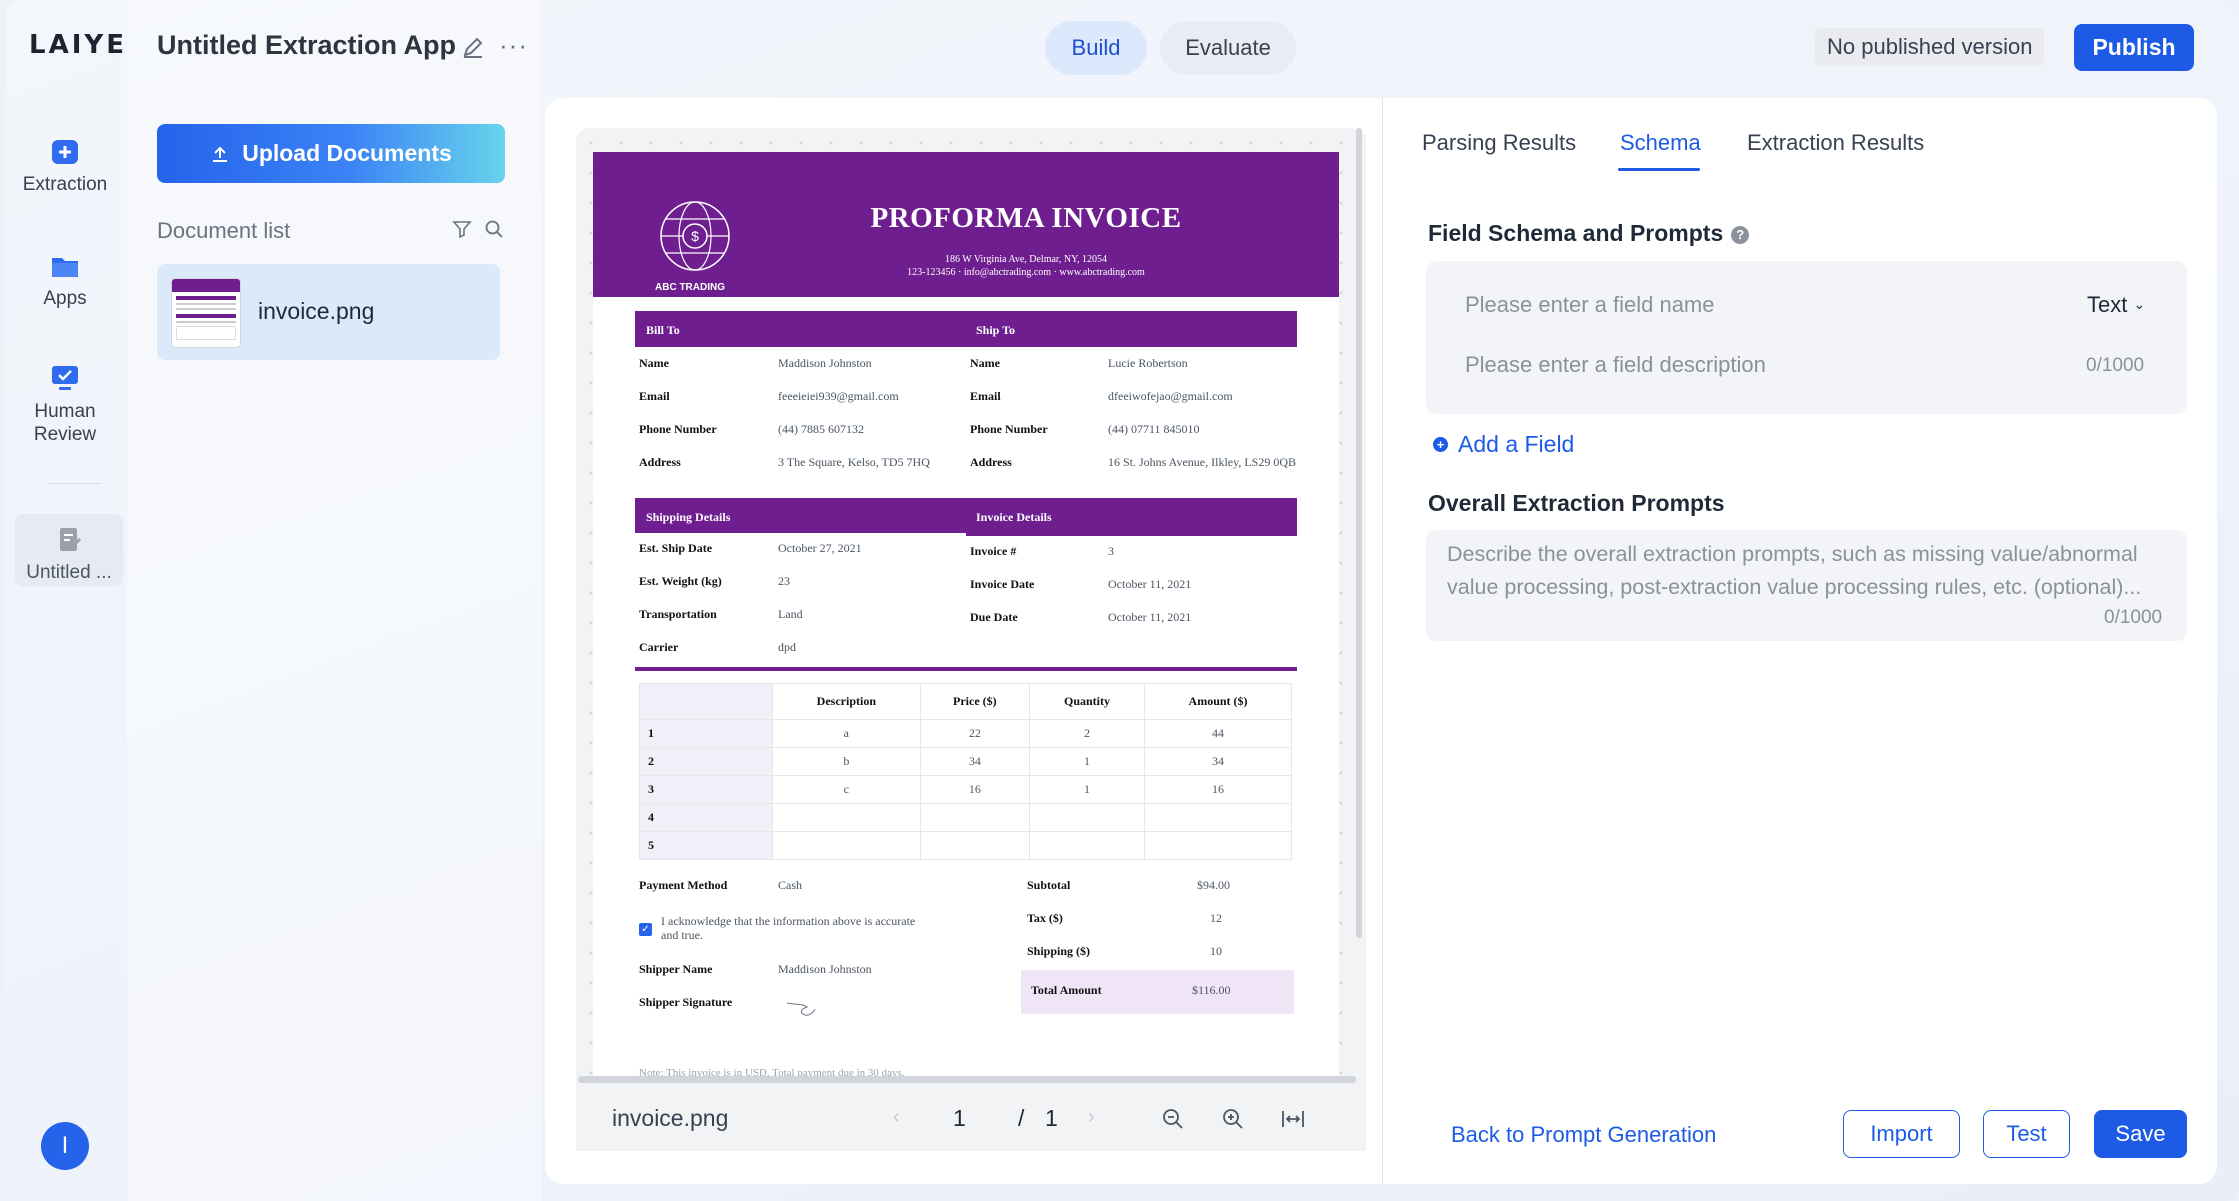  Describe the element at coordinates (1228, 48) in the screenshot. I see `evaluate-tab: Evaluate` at that location.